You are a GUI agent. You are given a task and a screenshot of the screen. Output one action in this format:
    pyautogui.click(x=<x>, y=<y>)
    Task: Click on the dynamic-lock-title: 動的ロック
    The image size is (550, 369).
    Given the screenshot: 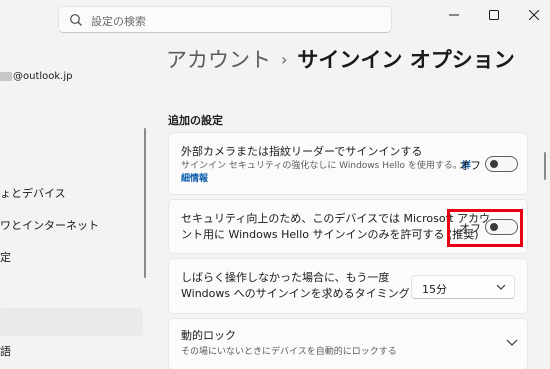 What is the action you would take?
    pyautogui.click(x=208, y=335)
    